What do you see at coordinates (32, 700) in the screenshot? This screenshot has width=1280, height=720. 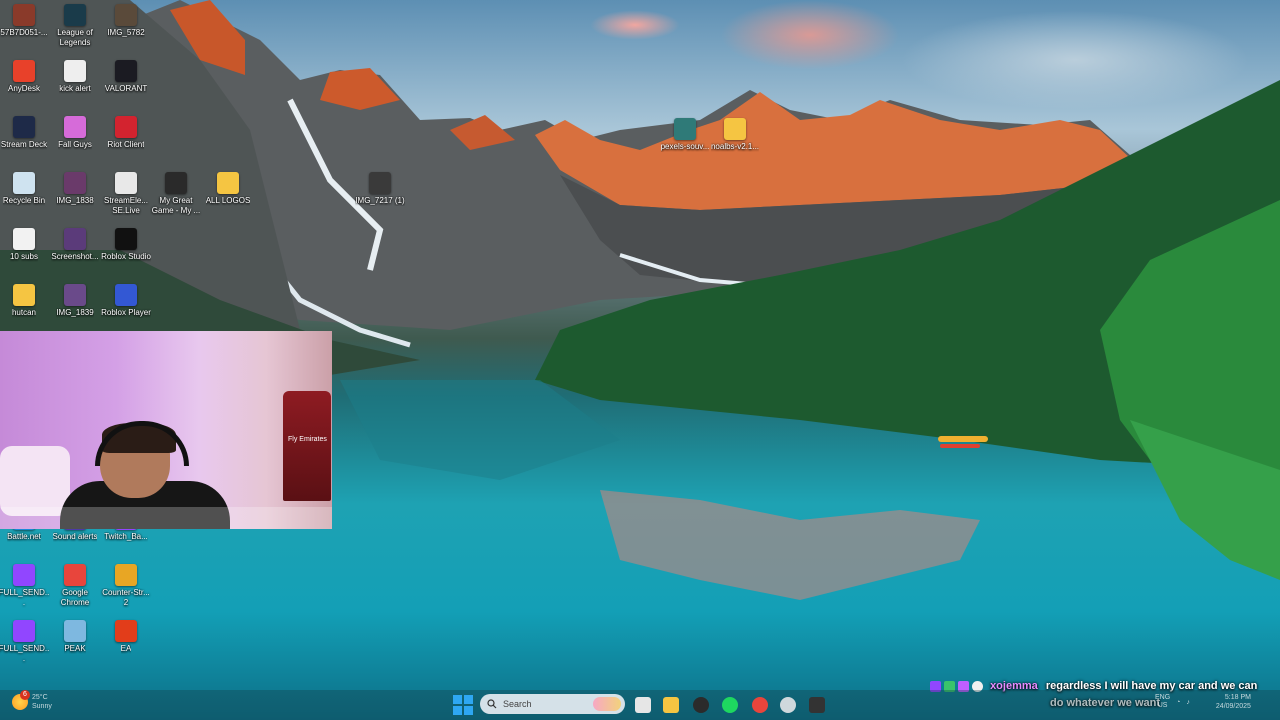 I see `weather-widget: 6 25°C Sunny` at bounding box center [32, 700].